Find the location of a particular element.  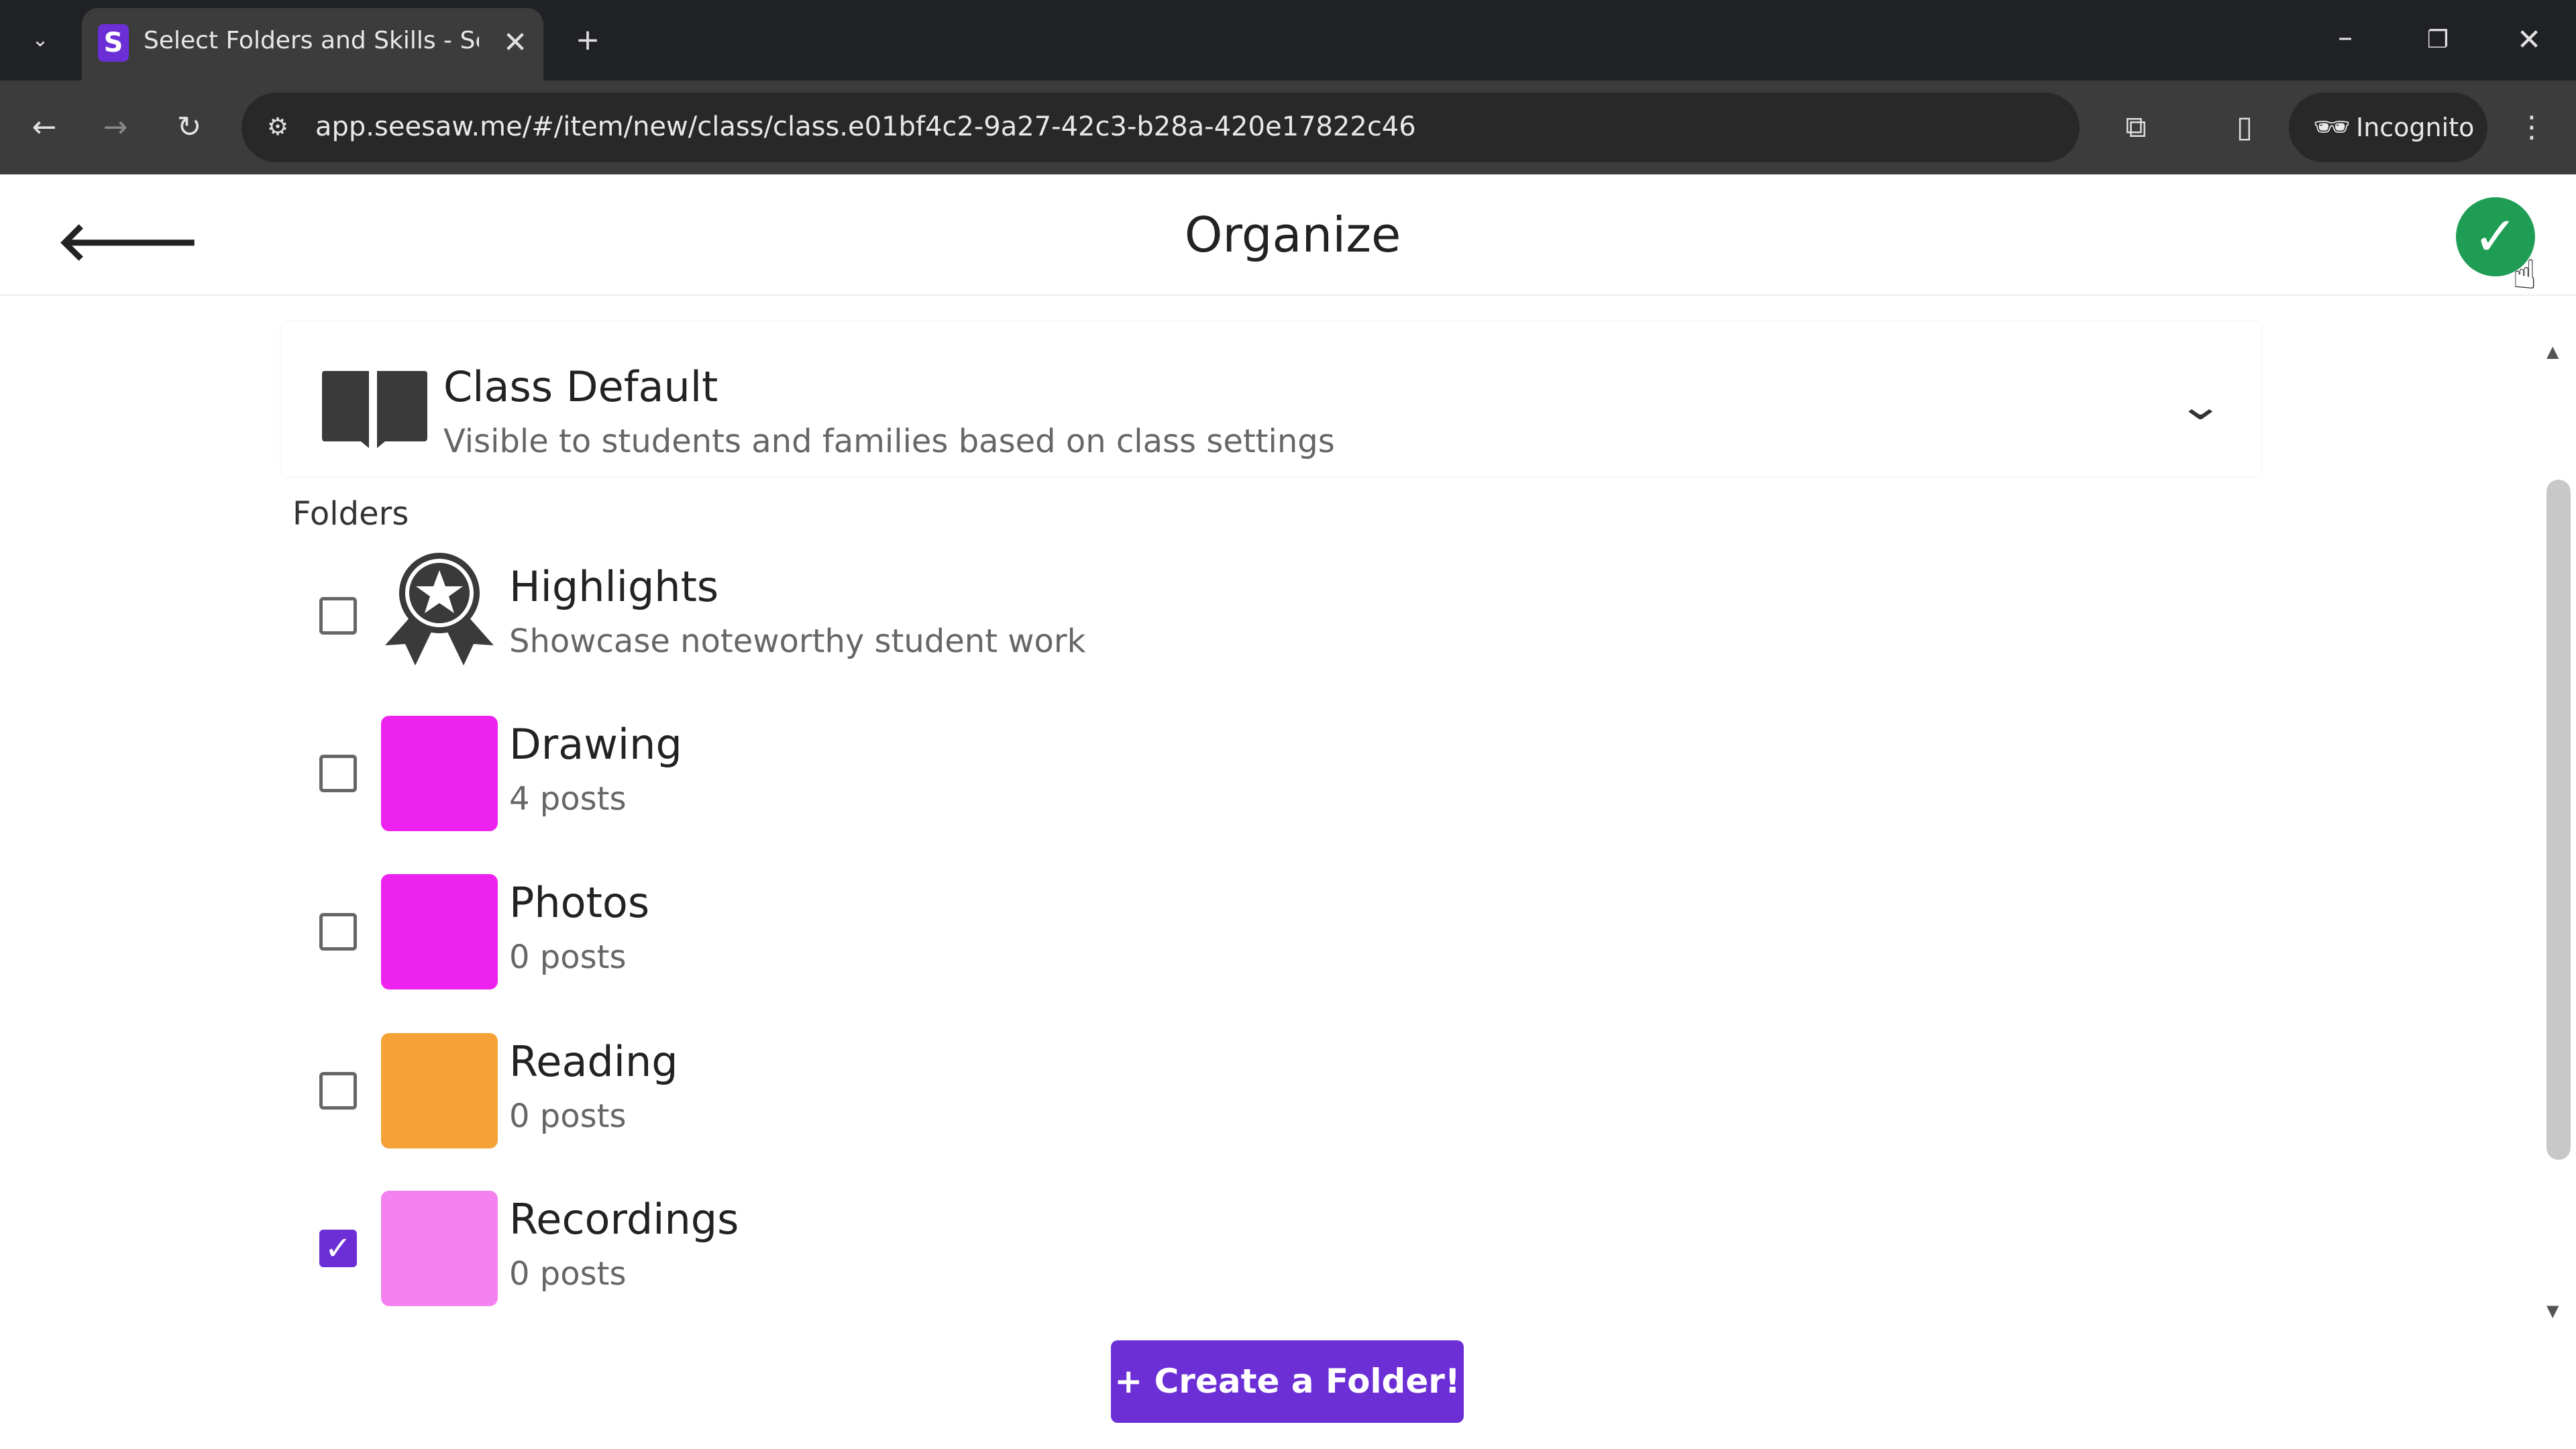

folder-checkbox: ✓ is located at coordinates (338, 1248).